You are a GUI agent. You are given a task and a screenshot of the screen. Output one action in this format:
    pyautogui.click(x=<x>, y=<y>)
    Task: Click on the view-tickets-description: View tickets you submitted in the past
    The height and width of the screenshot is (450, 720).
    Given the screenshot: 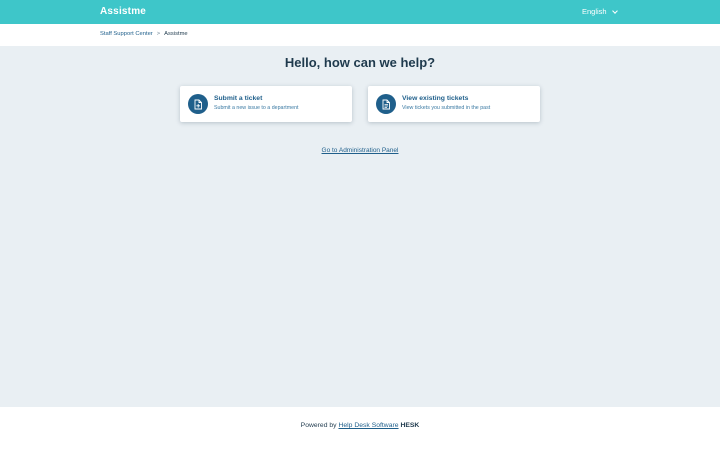 What is the action you would take?
    pyautogui.click(x=446, y=108)
    